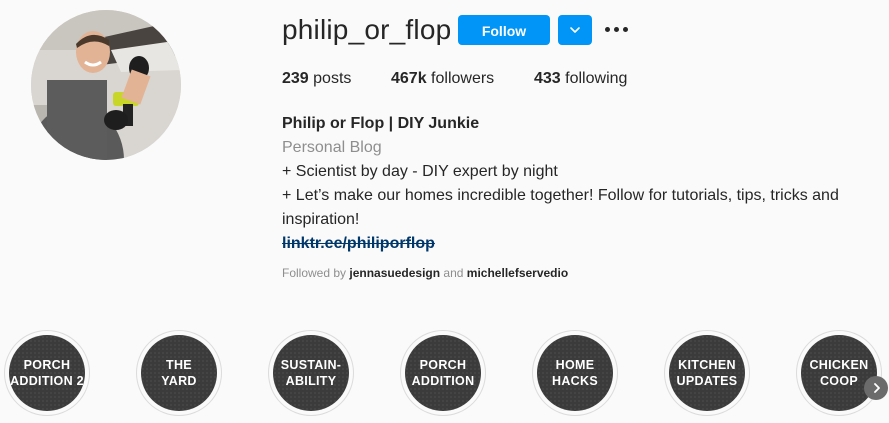 The image size is (889, 423). Describe the element at coordinates (517, 273) in the screenshot. I see `followed-by-user-2: michellefservedio` at that location.